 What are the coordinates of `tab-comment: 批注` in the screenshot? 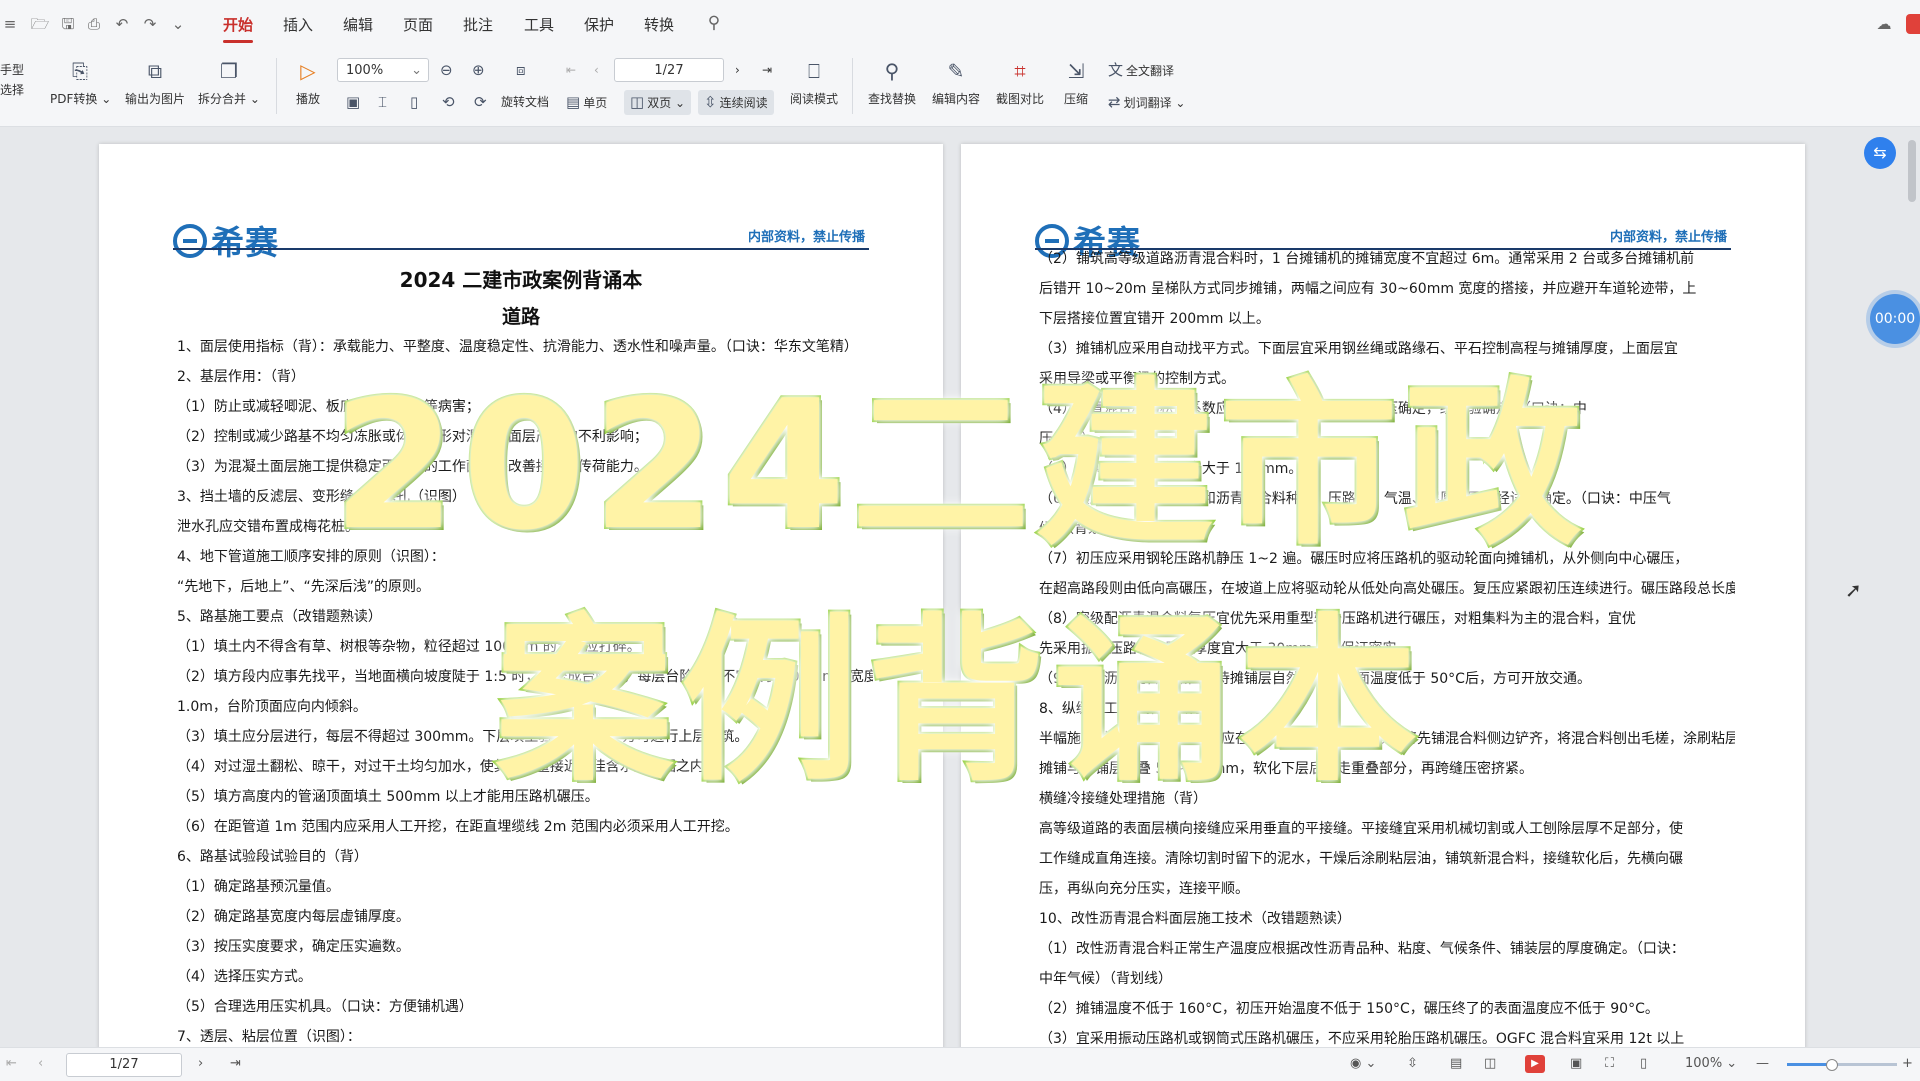 It's located at (478, 25).